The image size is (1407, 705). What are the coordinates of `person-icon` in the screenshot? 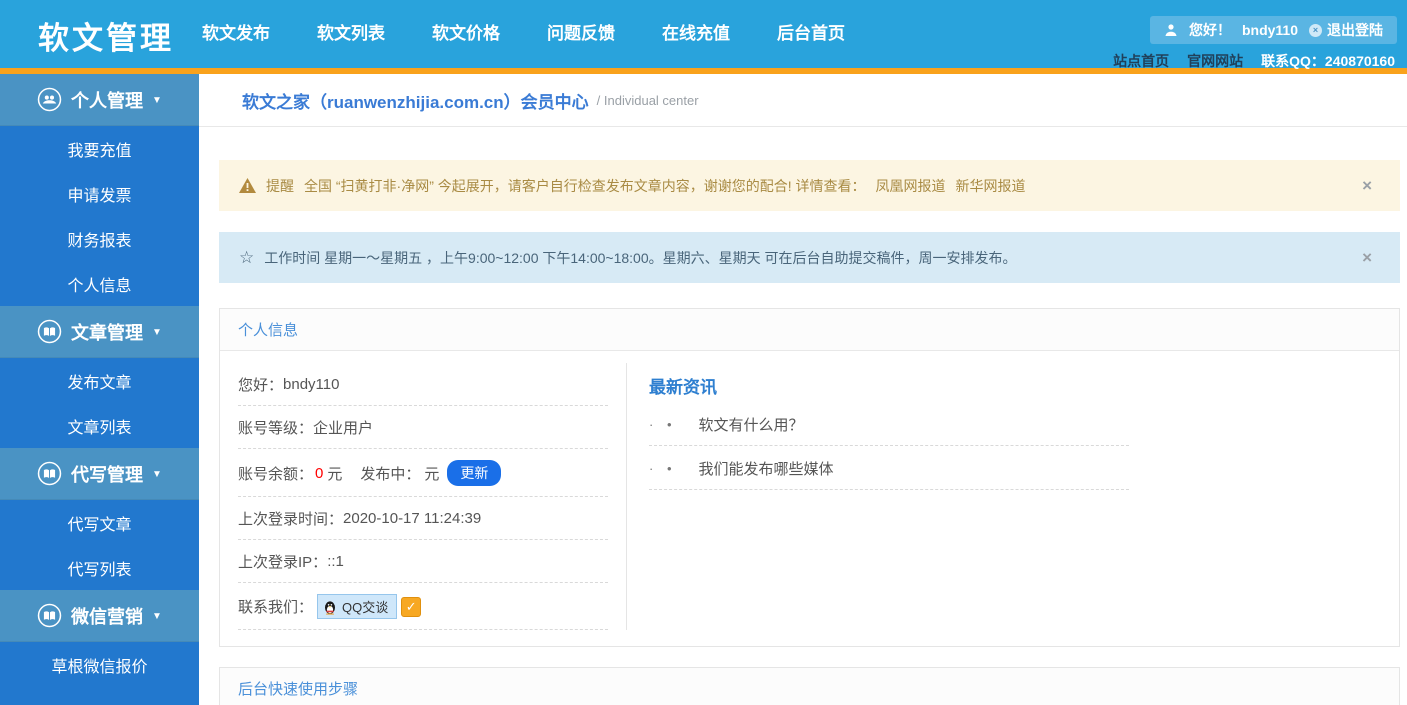 It's located at (49, 99).